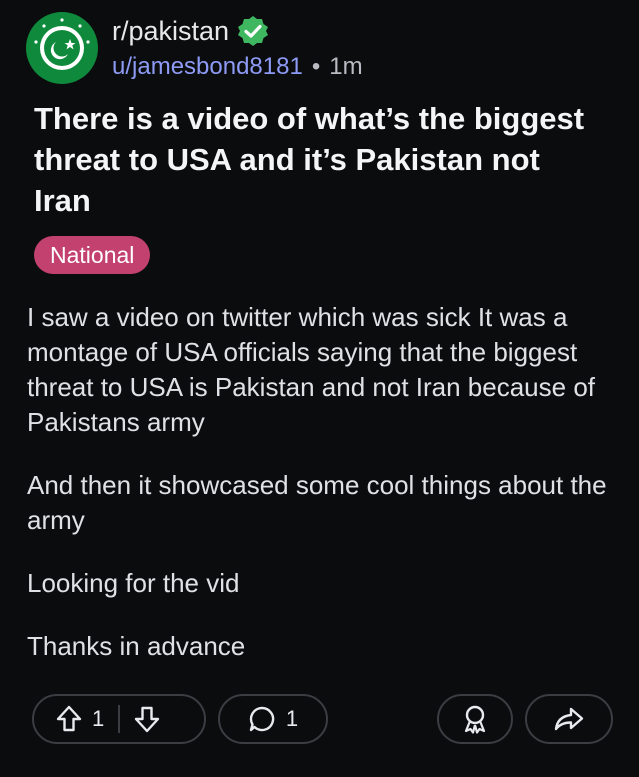  I want to click on downvote-icon, so click(147, 719).